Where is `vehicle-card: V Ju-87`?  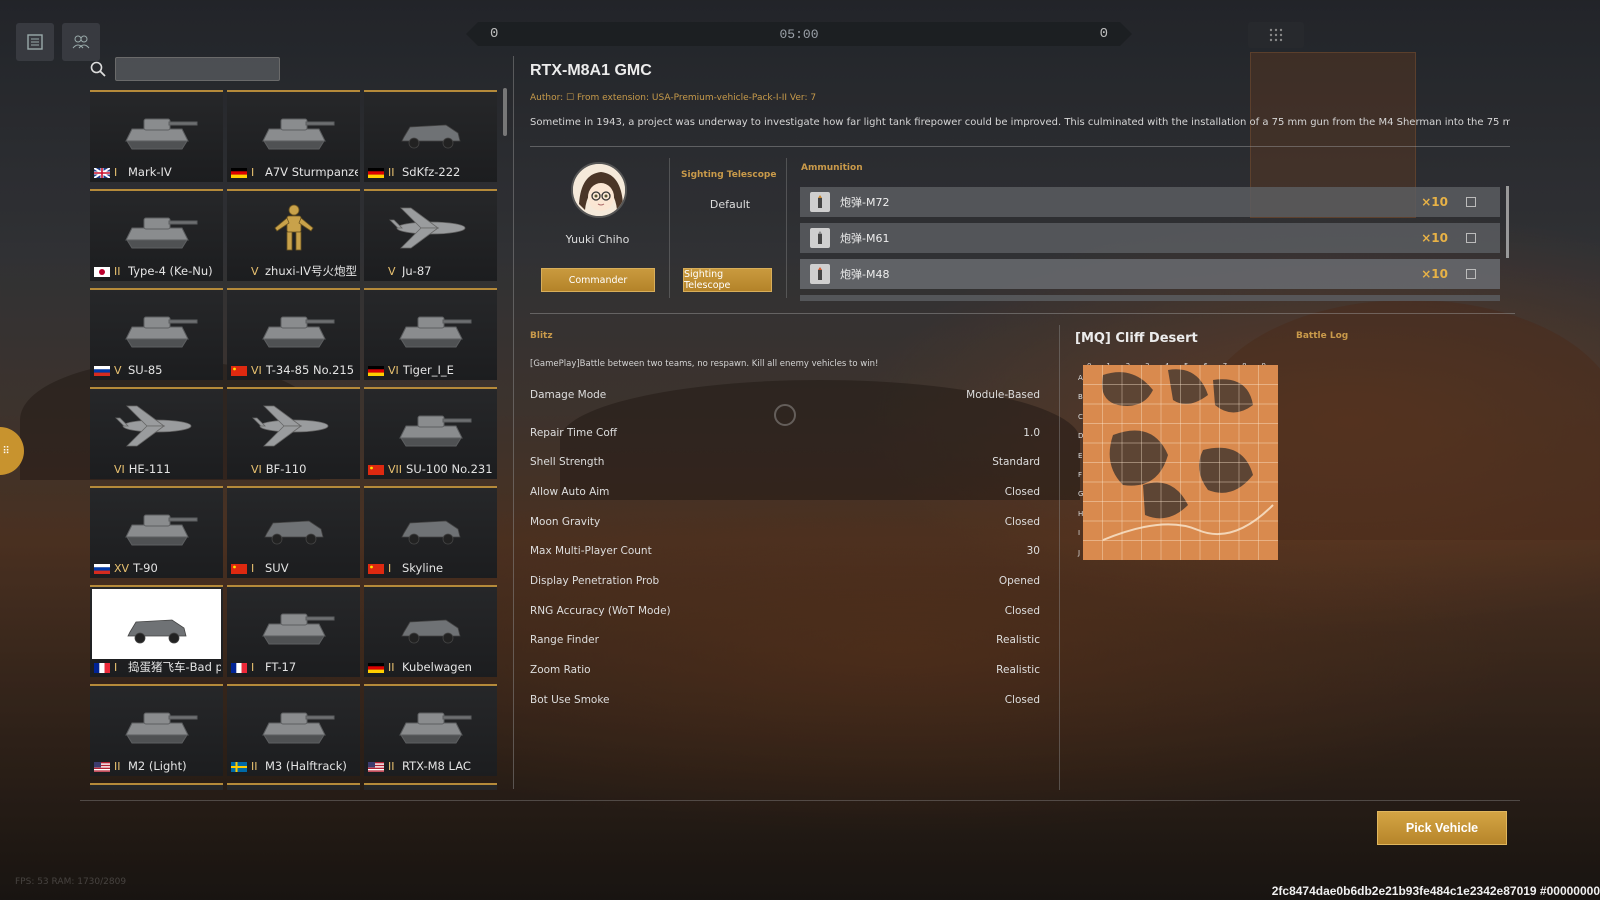 vehicle-card: V Ju-87 is located at coordinates (430, 235).